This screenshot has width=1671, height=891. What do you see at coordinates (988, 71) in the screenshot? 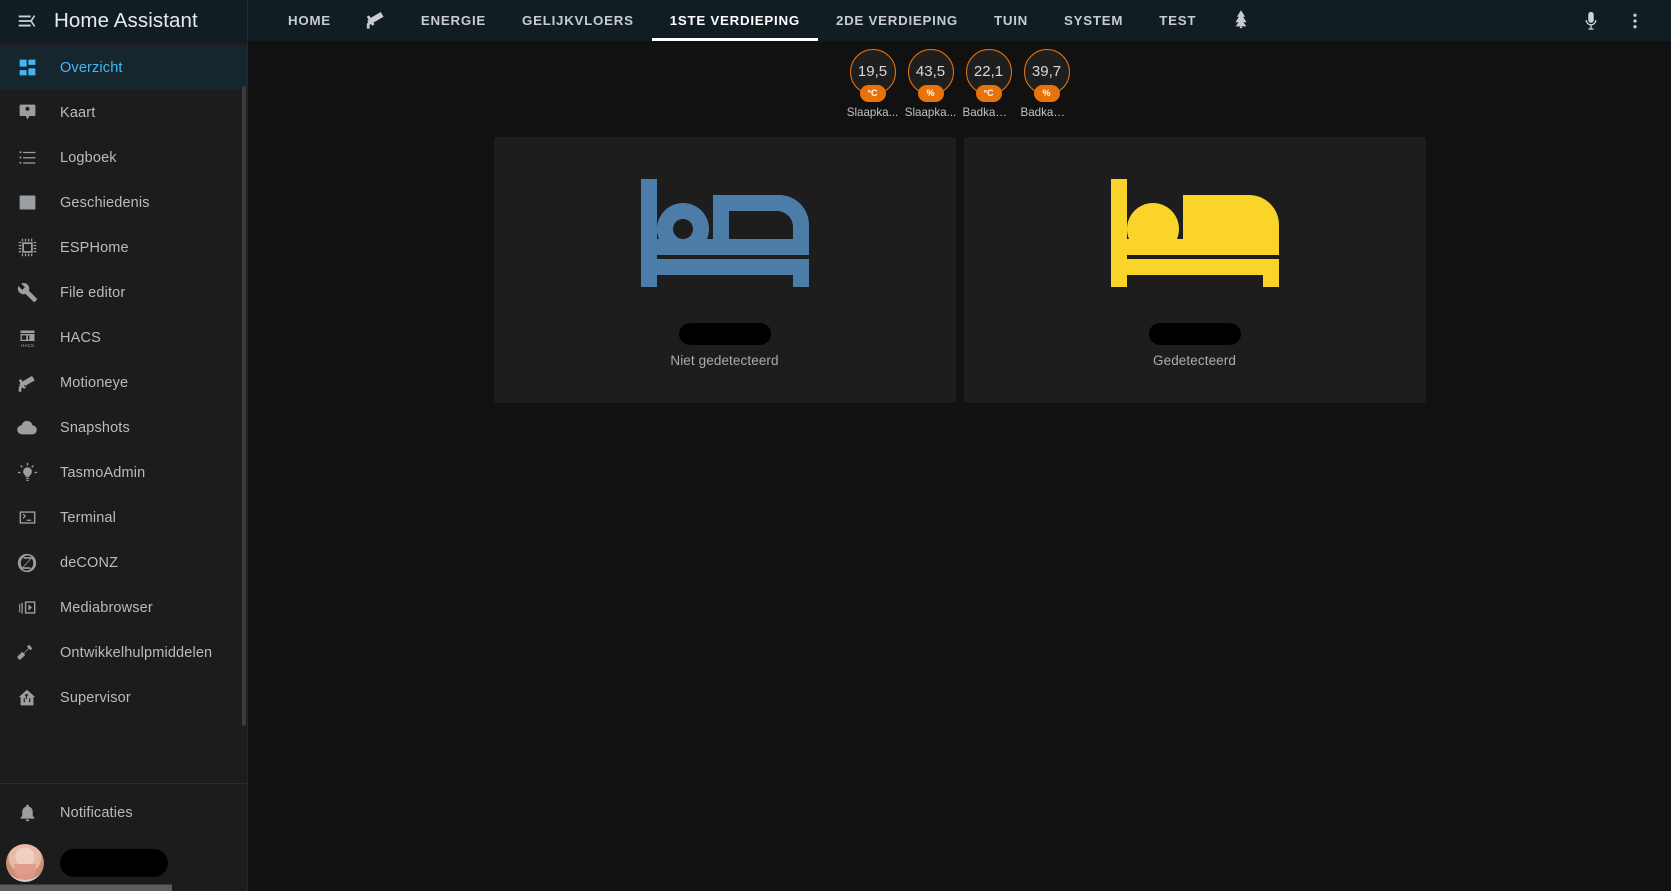
I see `badge-value: 22,1` at bounding box center [988, 71].